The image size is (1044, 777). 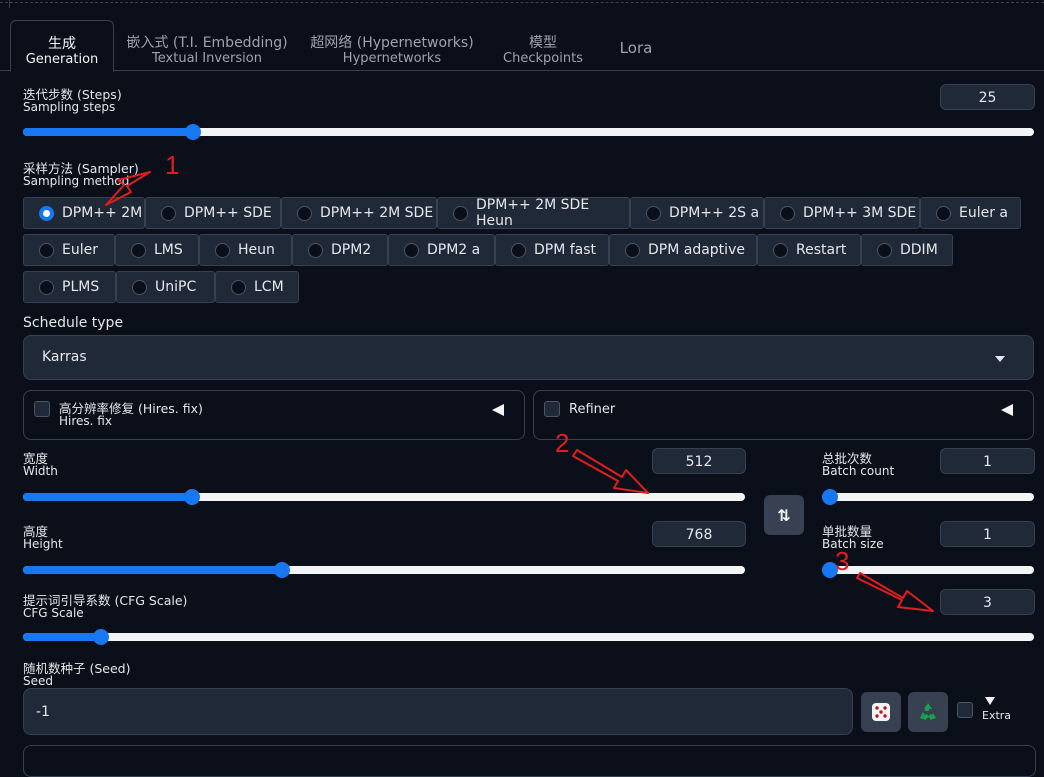 I want to click on cfg-scale-slider, so click(x=528, y=637).